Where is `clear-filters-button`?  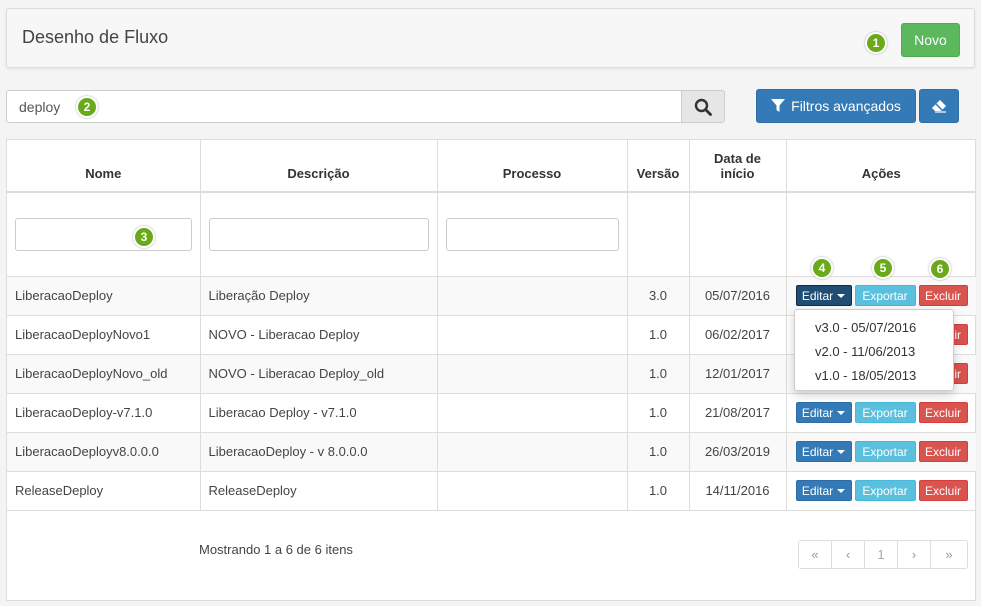
clear-filters-button is located at coordinates (939, 106).